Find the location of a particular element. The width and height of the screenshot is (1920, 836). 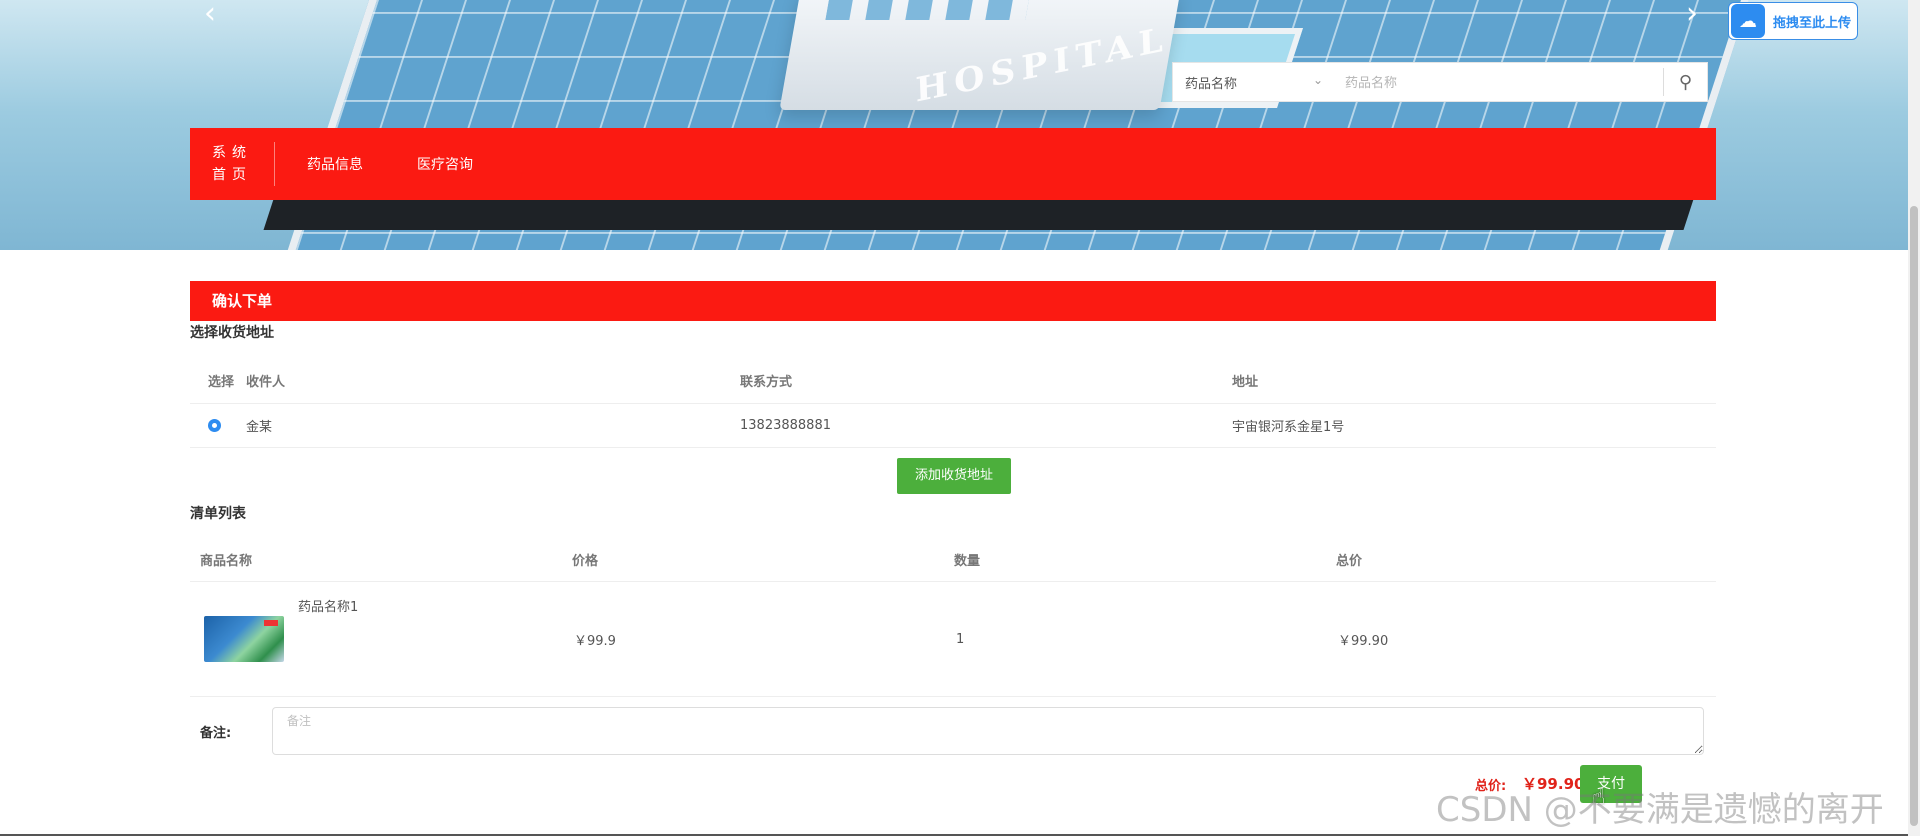

nav-home: 系统 首页 is located at coordinates (232, 164).